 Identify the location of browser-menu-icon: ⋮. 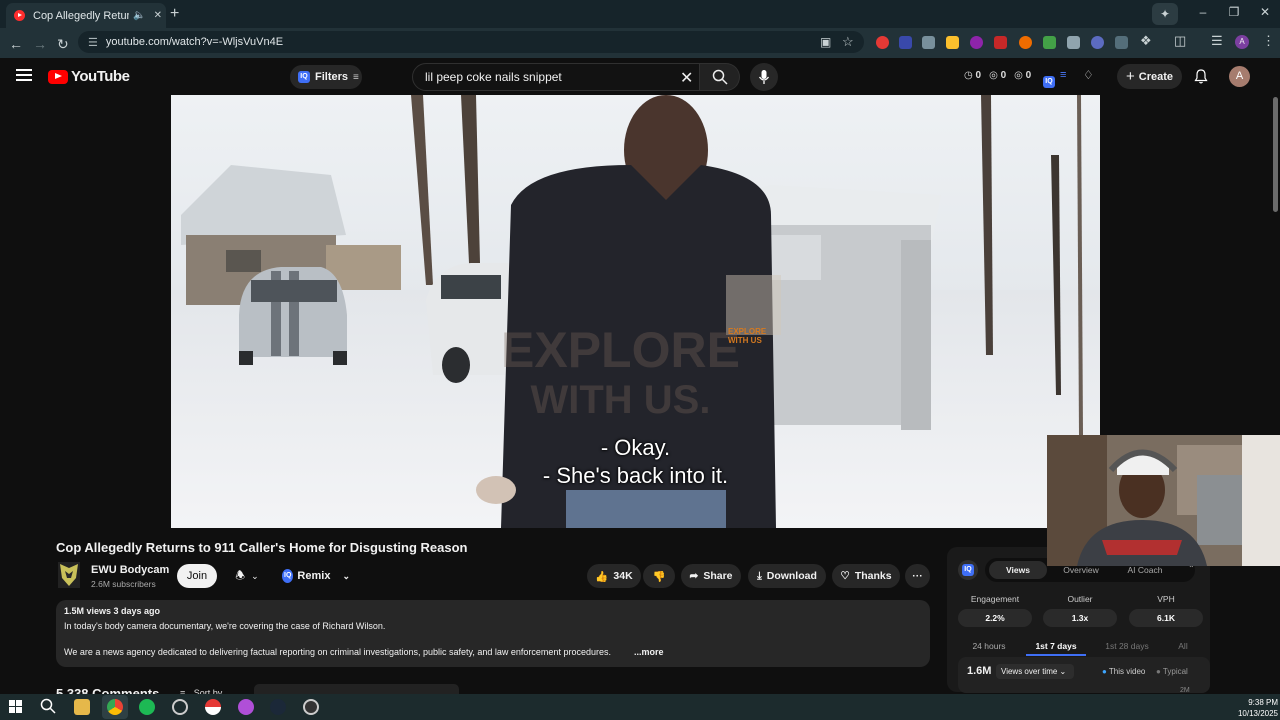
(1268, 41).